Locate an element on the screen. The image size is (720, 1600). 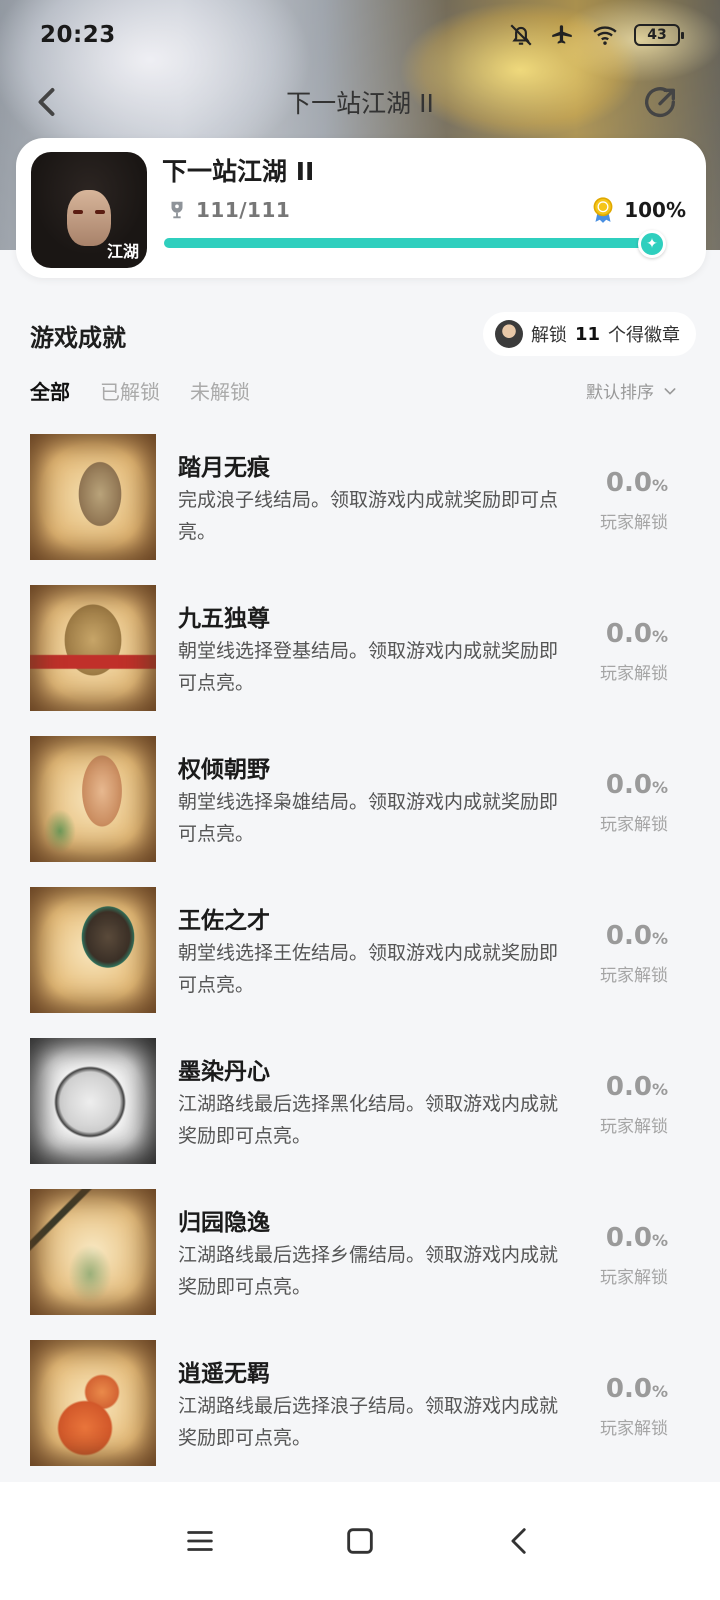
badge-prefix: 解锁 is located at coordinates (548, 335).